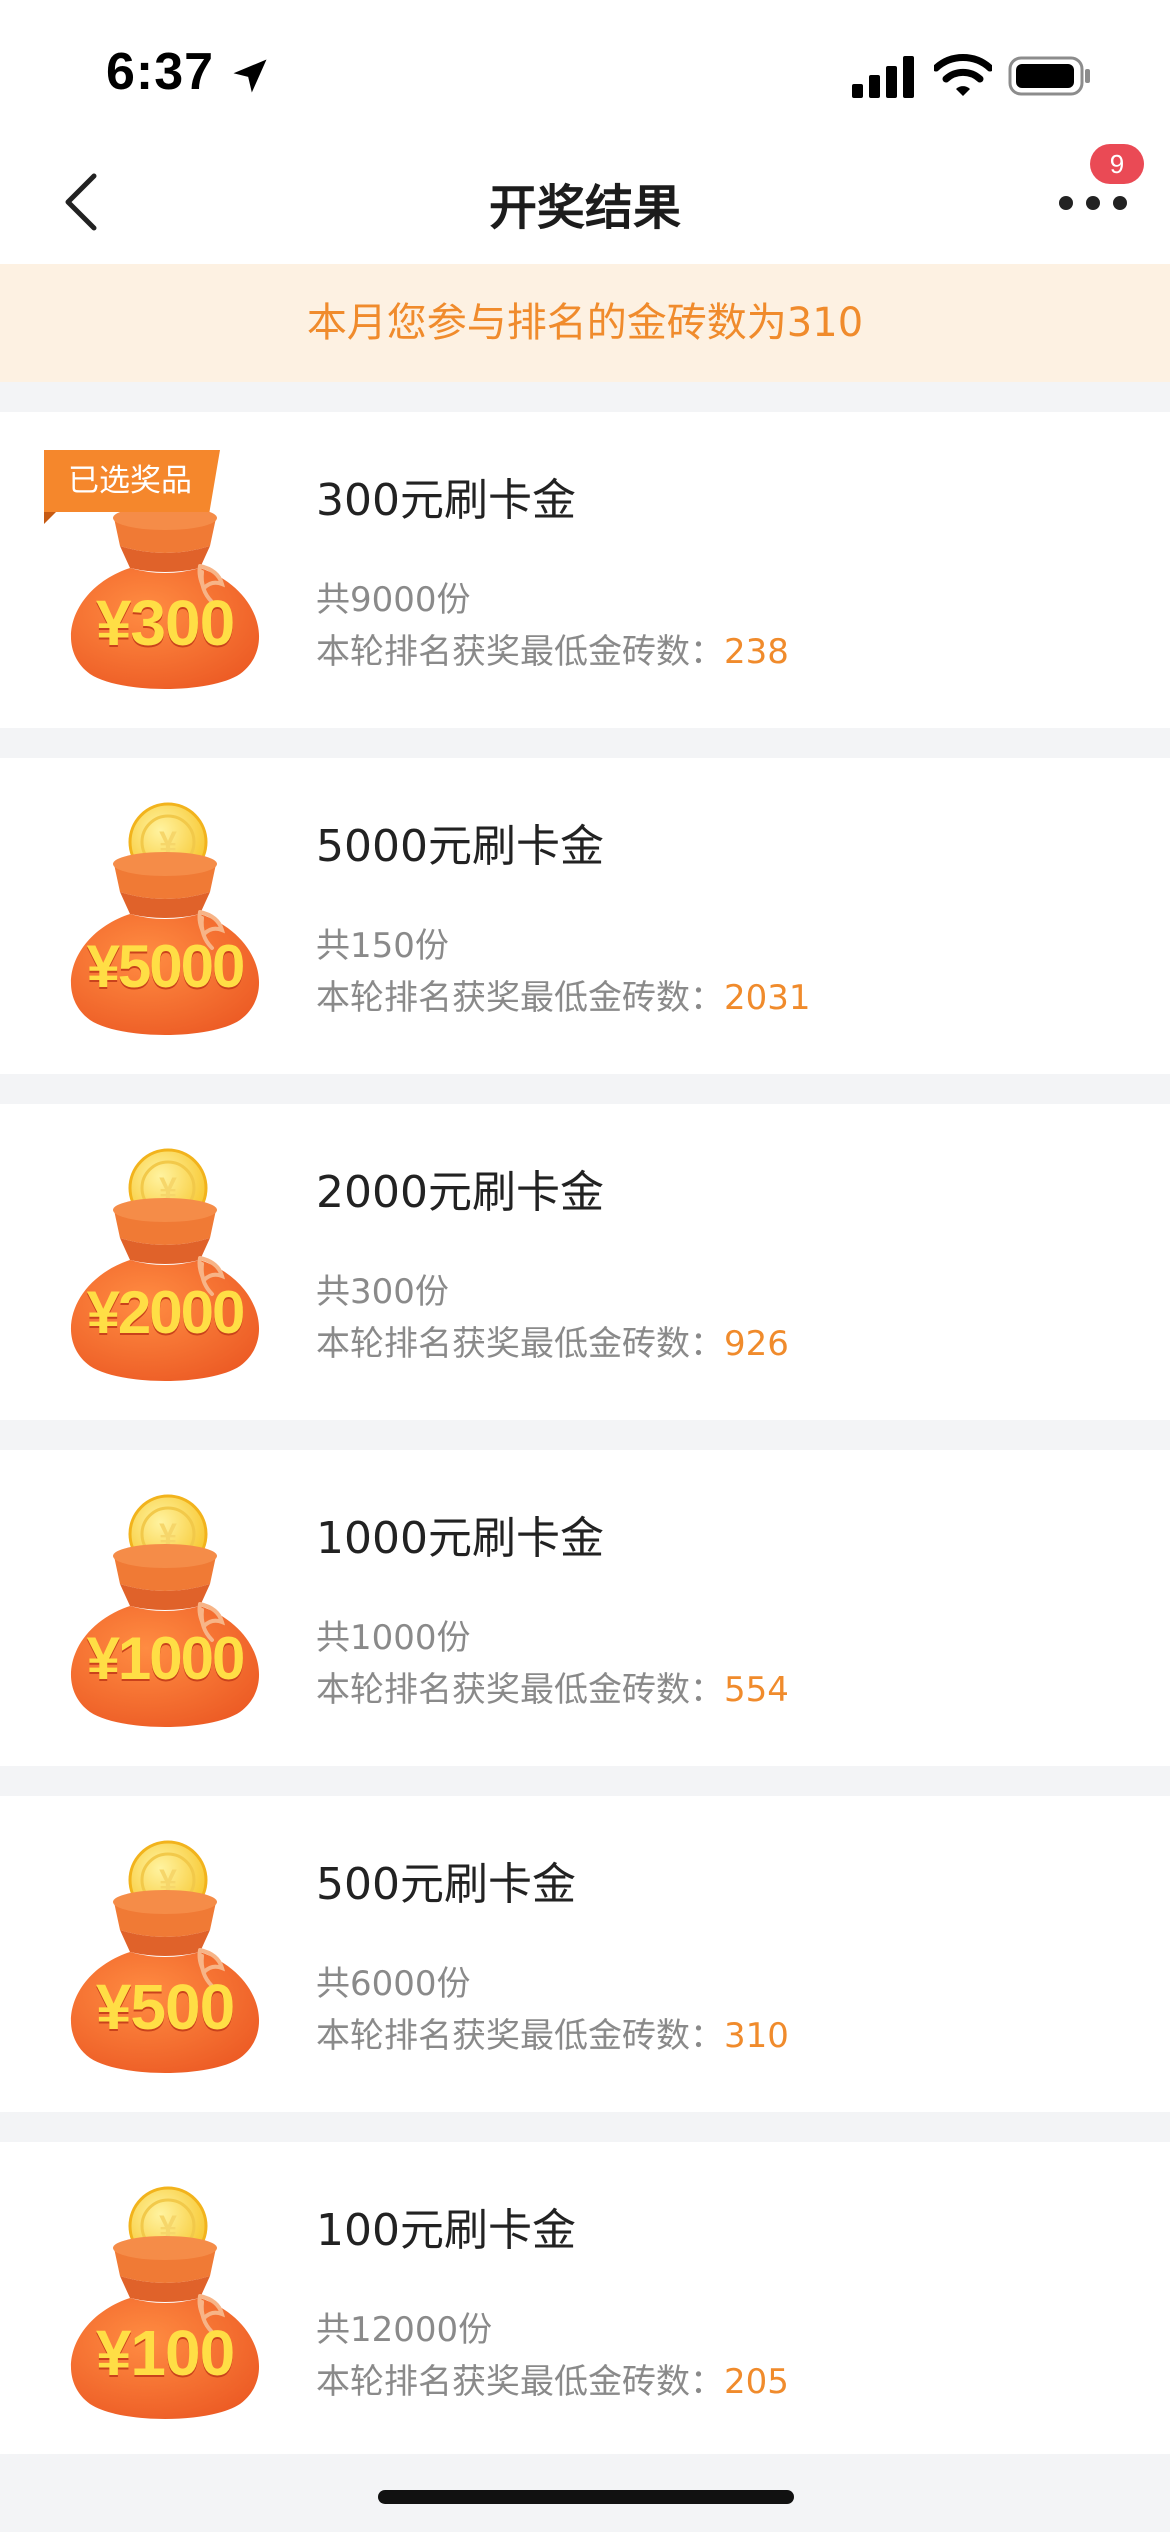 This screenshot has width=1170, height=2532. What do you see at coordinates (382, 1292) in the screenshot?
I see `prize-count: 共300份` at bounding box center [382, 1292].